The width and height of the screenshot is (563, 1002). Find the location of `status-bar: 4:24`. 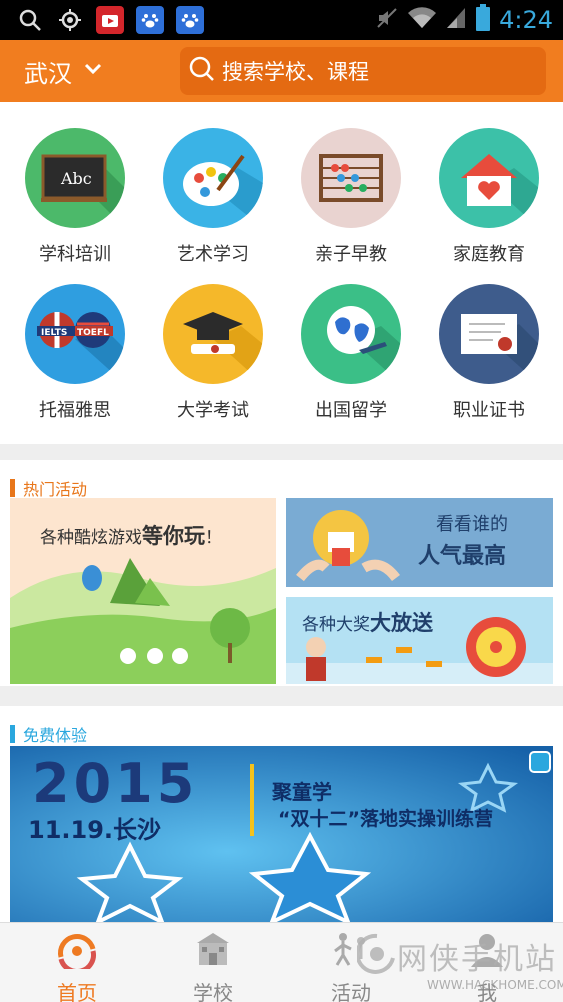

status-bar: 4:24 is located at coordinates (281, 20).